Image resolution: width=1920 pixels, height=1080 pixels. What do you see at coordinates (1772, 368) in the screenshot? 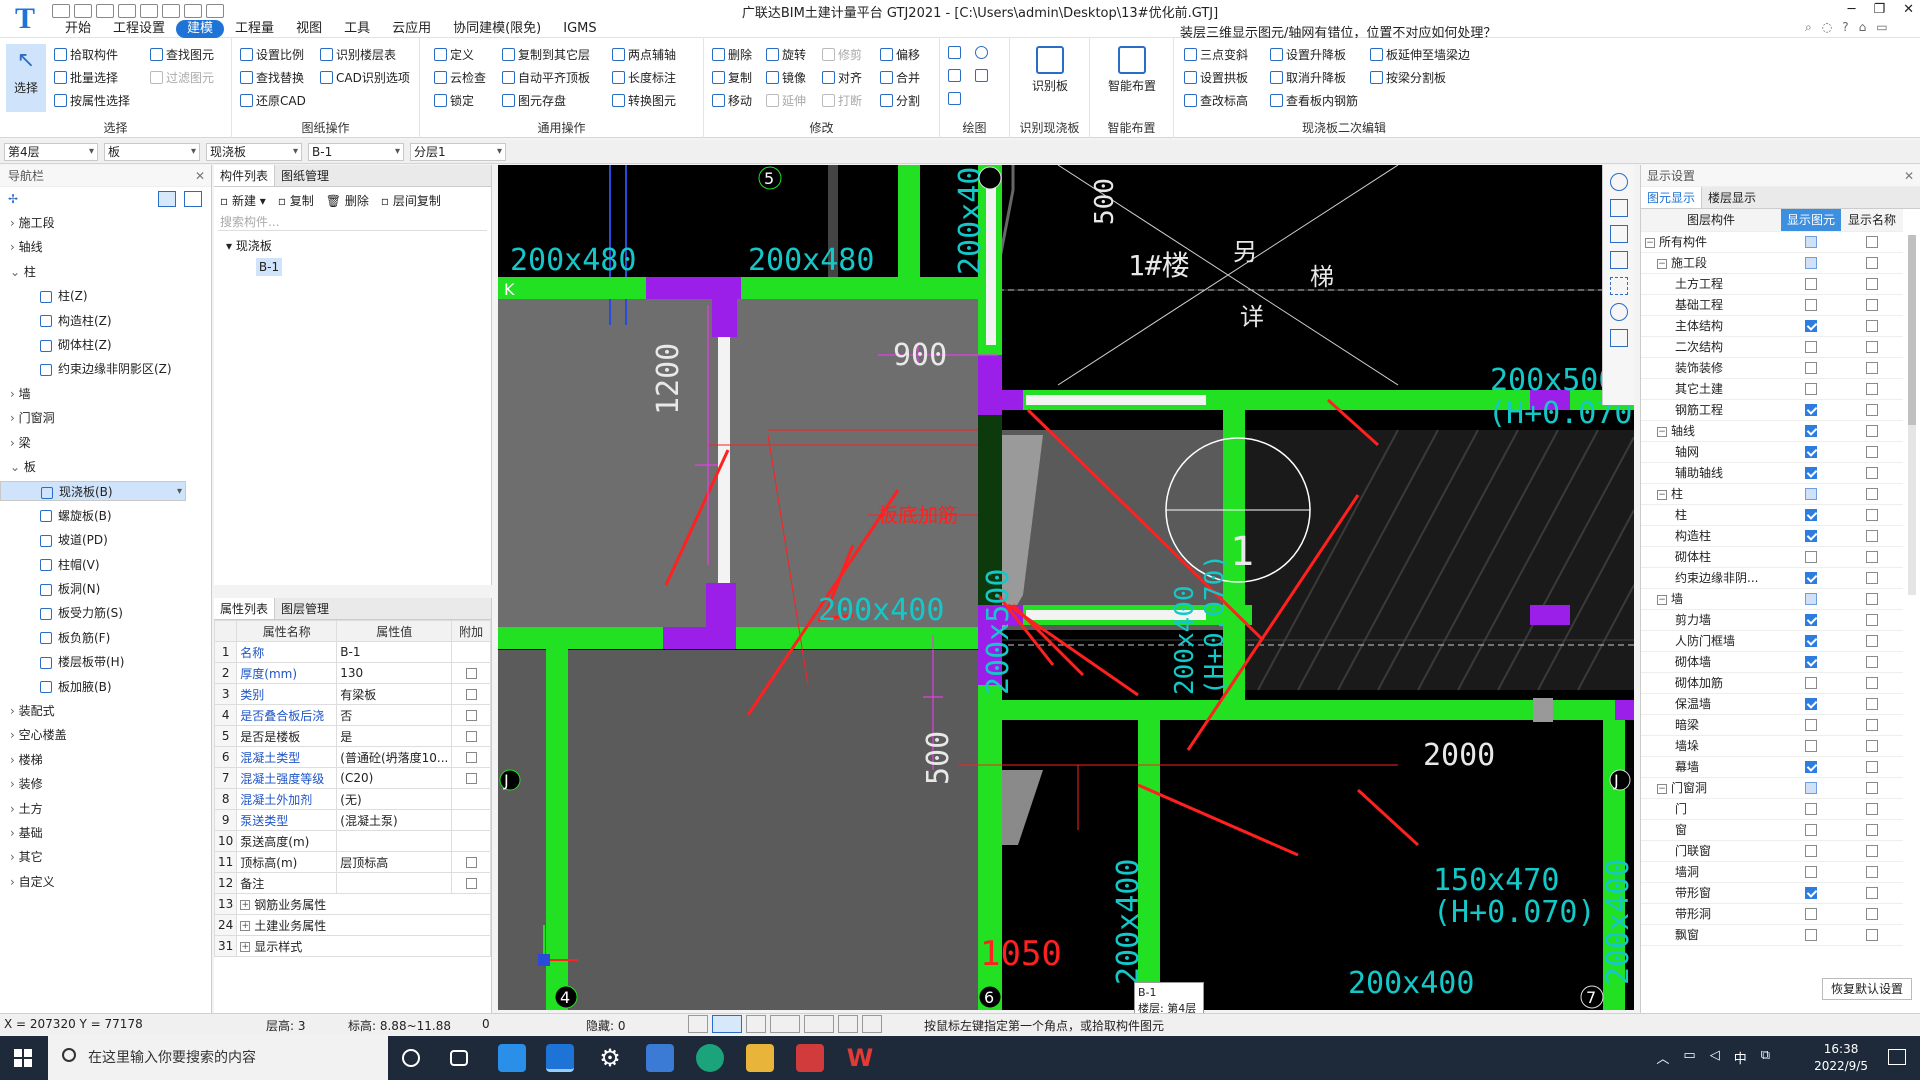
I see `display-row: 装饰装修` at bounding box center [1772, 368].